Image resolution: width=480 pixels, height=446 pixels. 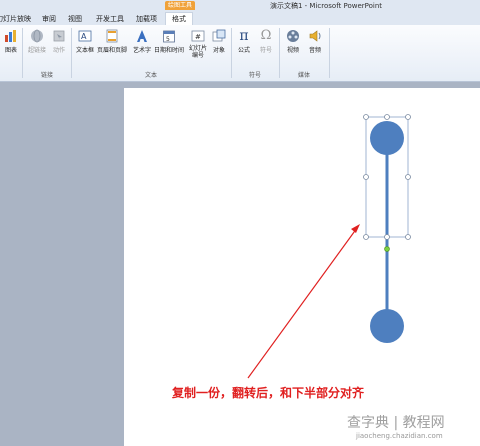 I want to click on watermark-url: jiaocheng.chazidian.com, so click(x=399, y=436).